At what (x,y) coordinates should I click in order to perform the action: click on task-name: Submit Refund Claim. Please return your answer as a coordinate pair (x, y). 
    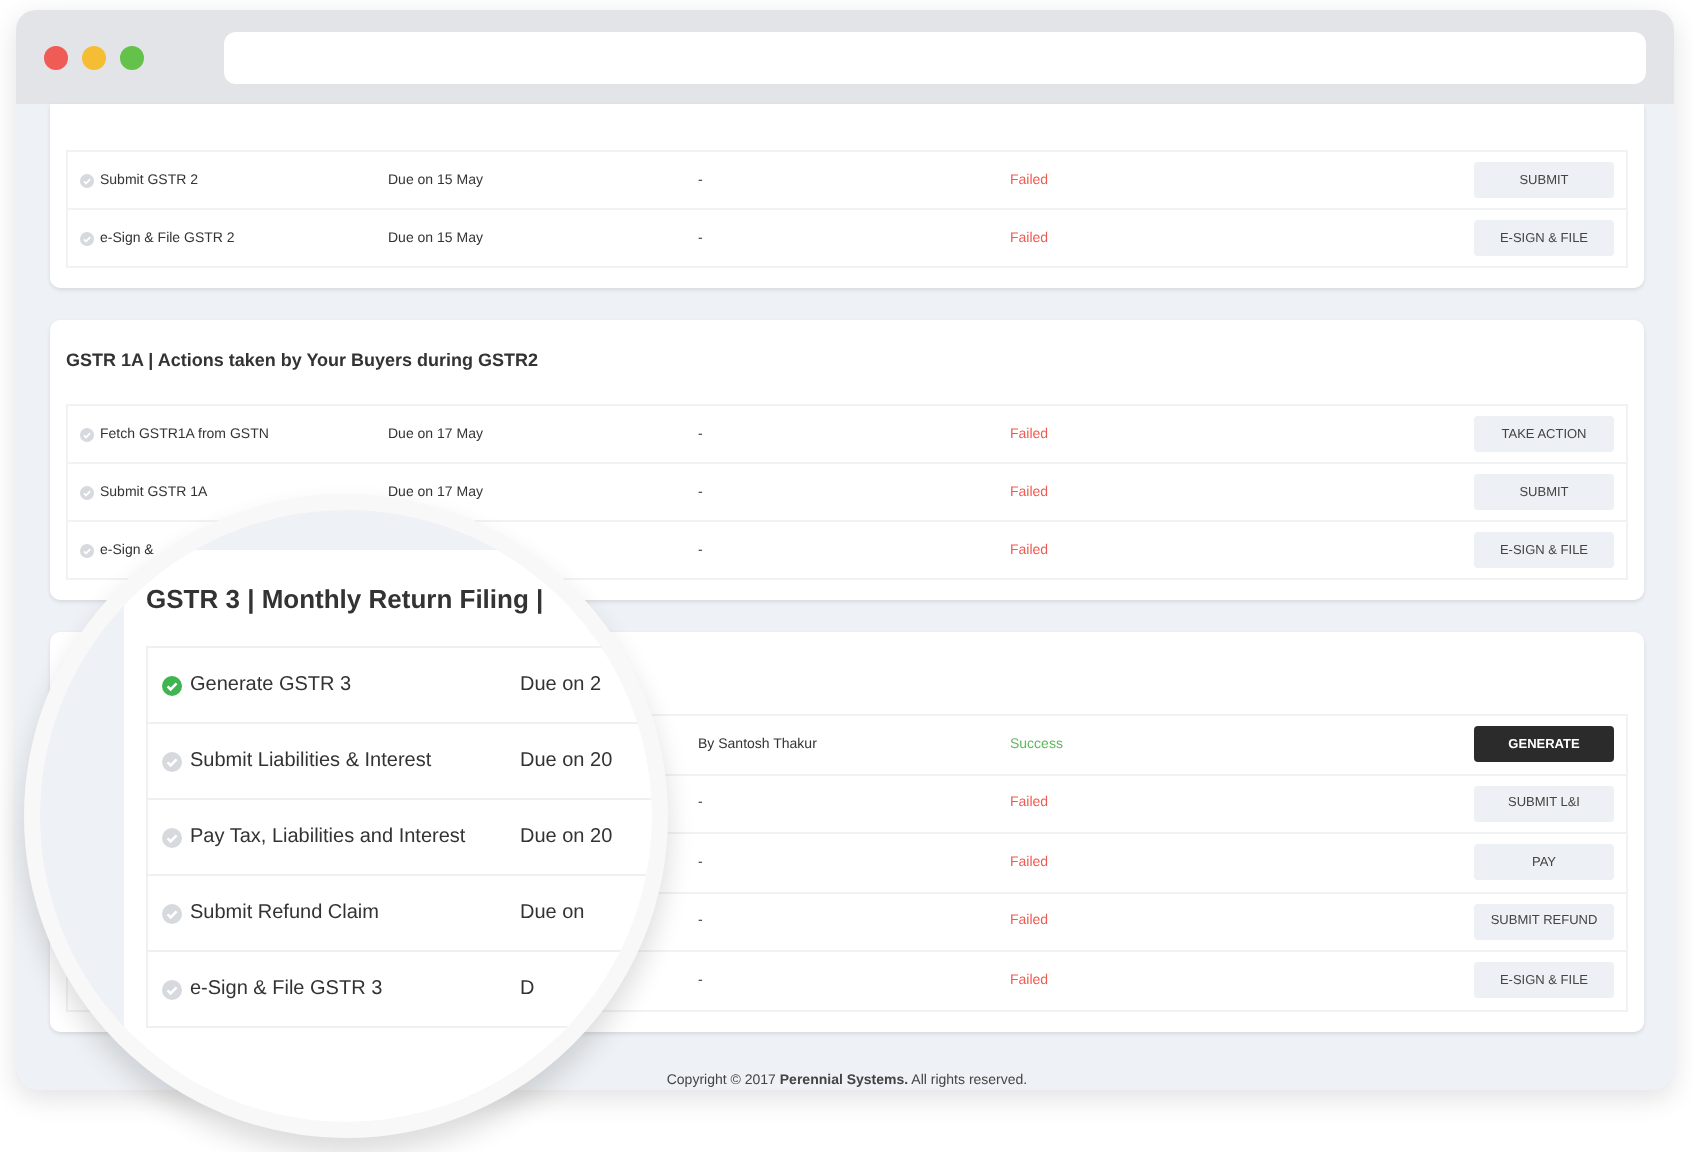
    Looking at the image, I should click on (285, 913).